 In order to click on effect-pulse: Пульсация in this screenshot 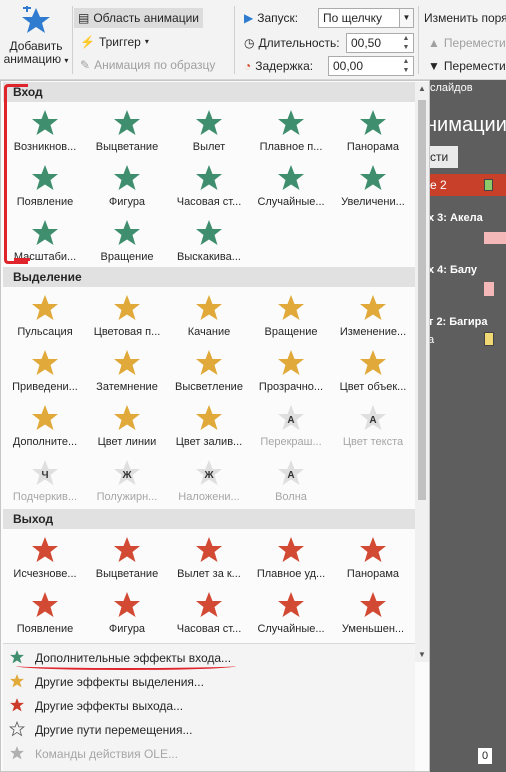, I will do `click(45, 316)`.